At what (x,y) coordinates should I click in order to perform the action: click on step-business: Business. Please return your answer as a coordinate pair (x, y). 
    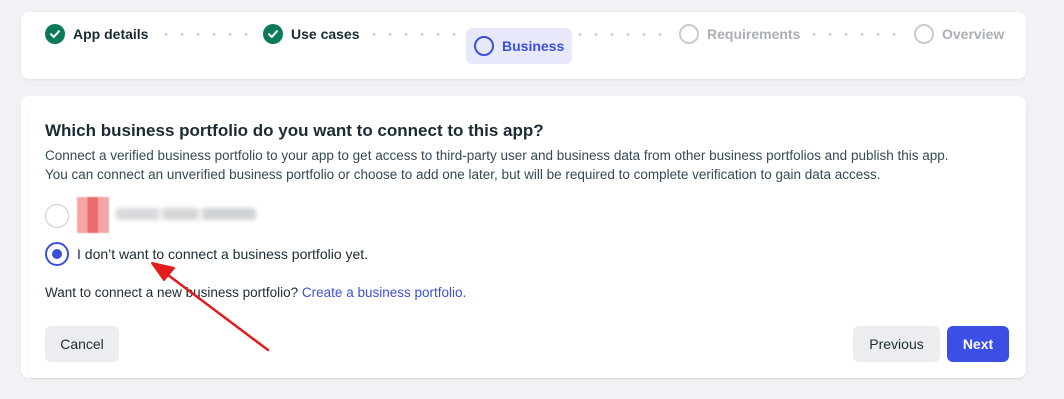
    Looking at the image, I should click on (519, 46).